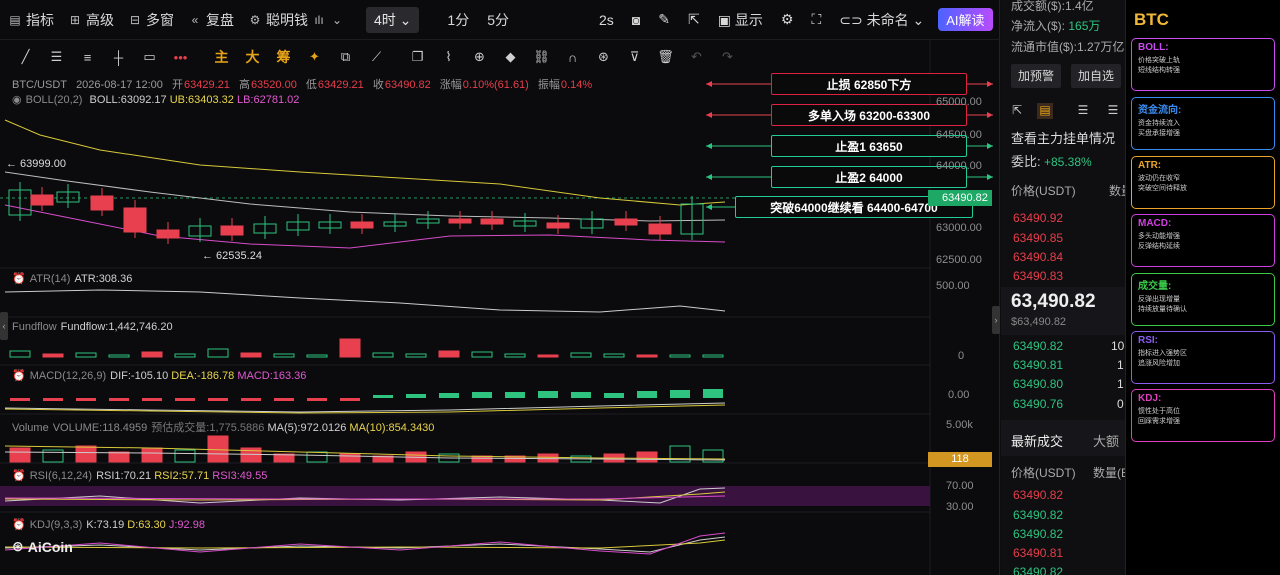 The image size is (1280, 575). Describe the element at coordinates (1038, 404) in the screenshot. I see `bid-price: 63490.76` at that location.